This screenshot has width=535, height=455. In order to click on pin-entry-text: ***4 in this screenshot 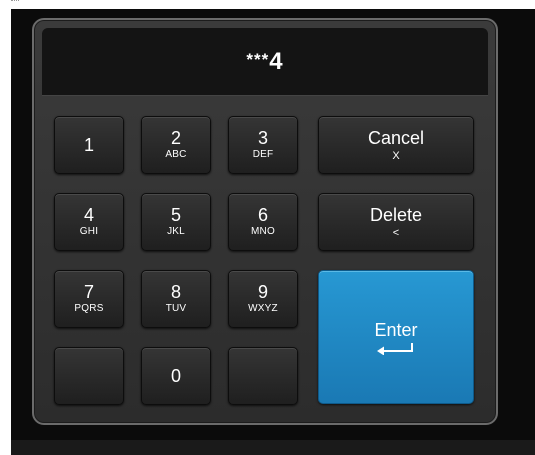, I will do `click(264, 62)`.